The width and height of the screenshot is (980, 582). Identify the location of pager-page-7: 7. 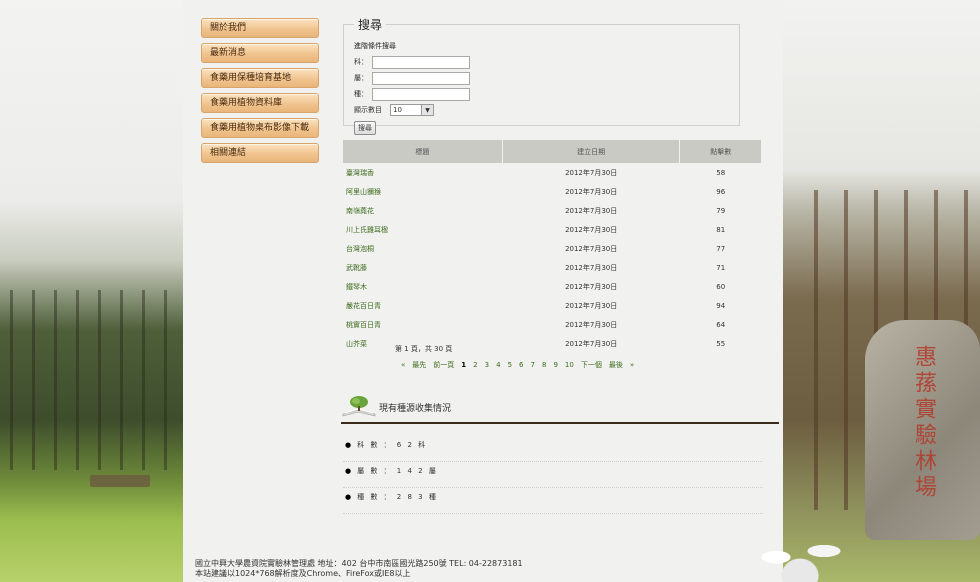
(533, 365).